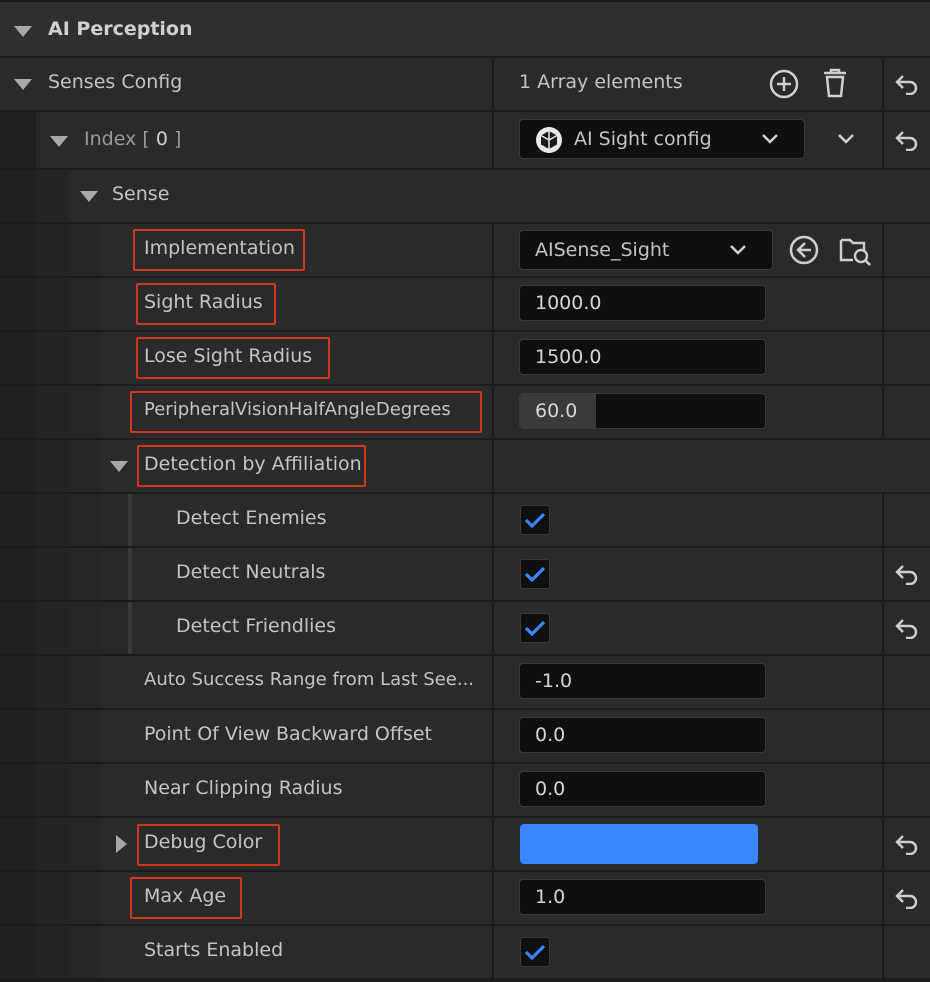 The height and width of the screenshot is (982, 930). Describe the element at coordinates (228, 356) in the screenshot. I see `lose-sight-radius-label: Lose Sight Radius` at that location.